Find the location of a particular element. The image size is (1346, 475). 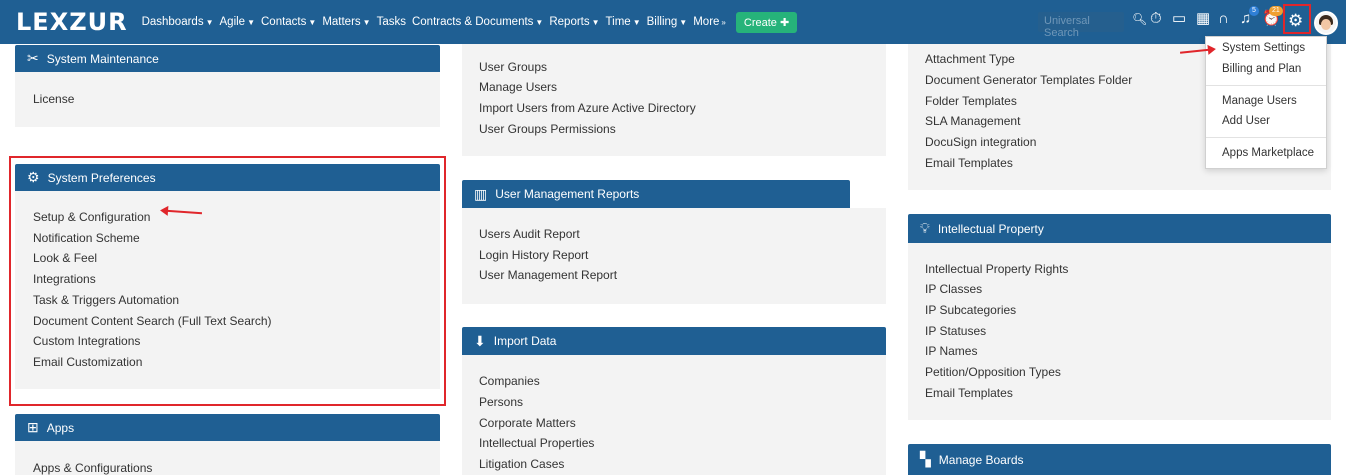

user-management-reports-header: ▥ User Management Reports is located at coordinates (656, 194).